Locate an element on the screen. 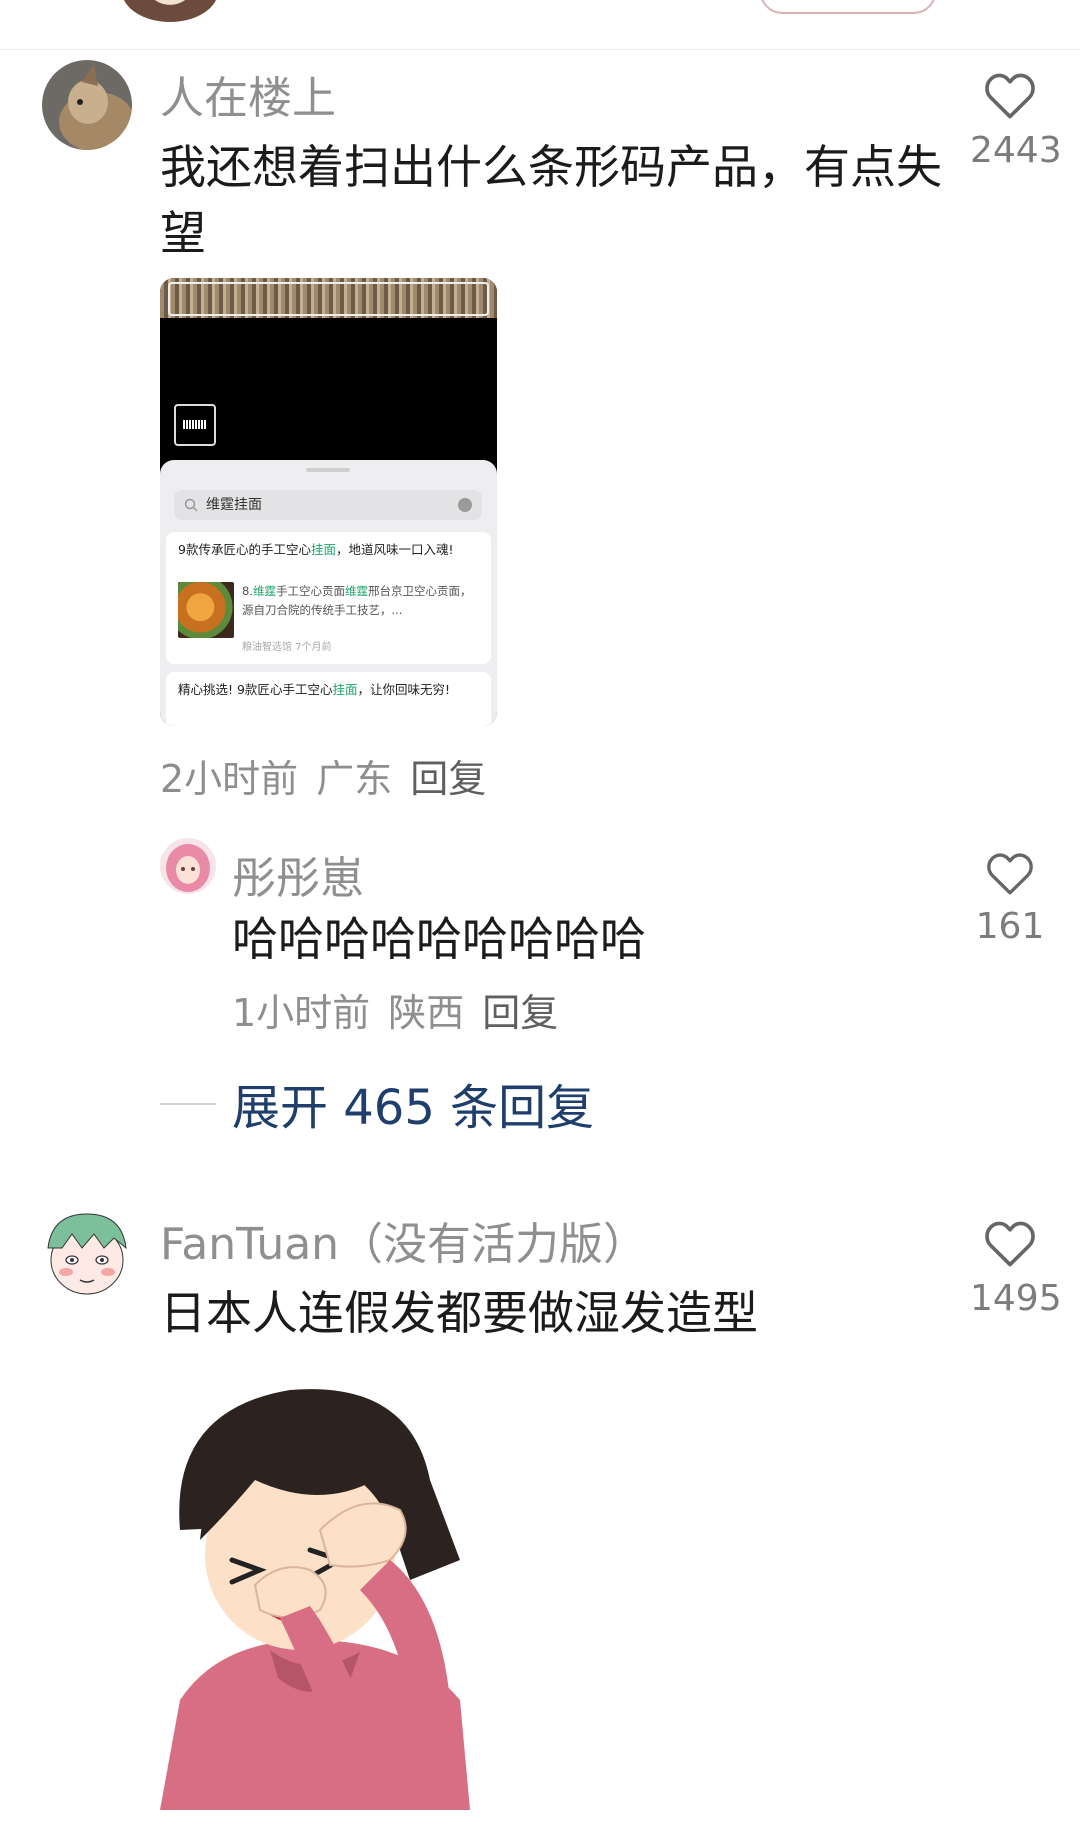 Image resolution: width=1080 pixels, height=1847 pixels. comment-location: 广东 is located at coordinates (354, 779).